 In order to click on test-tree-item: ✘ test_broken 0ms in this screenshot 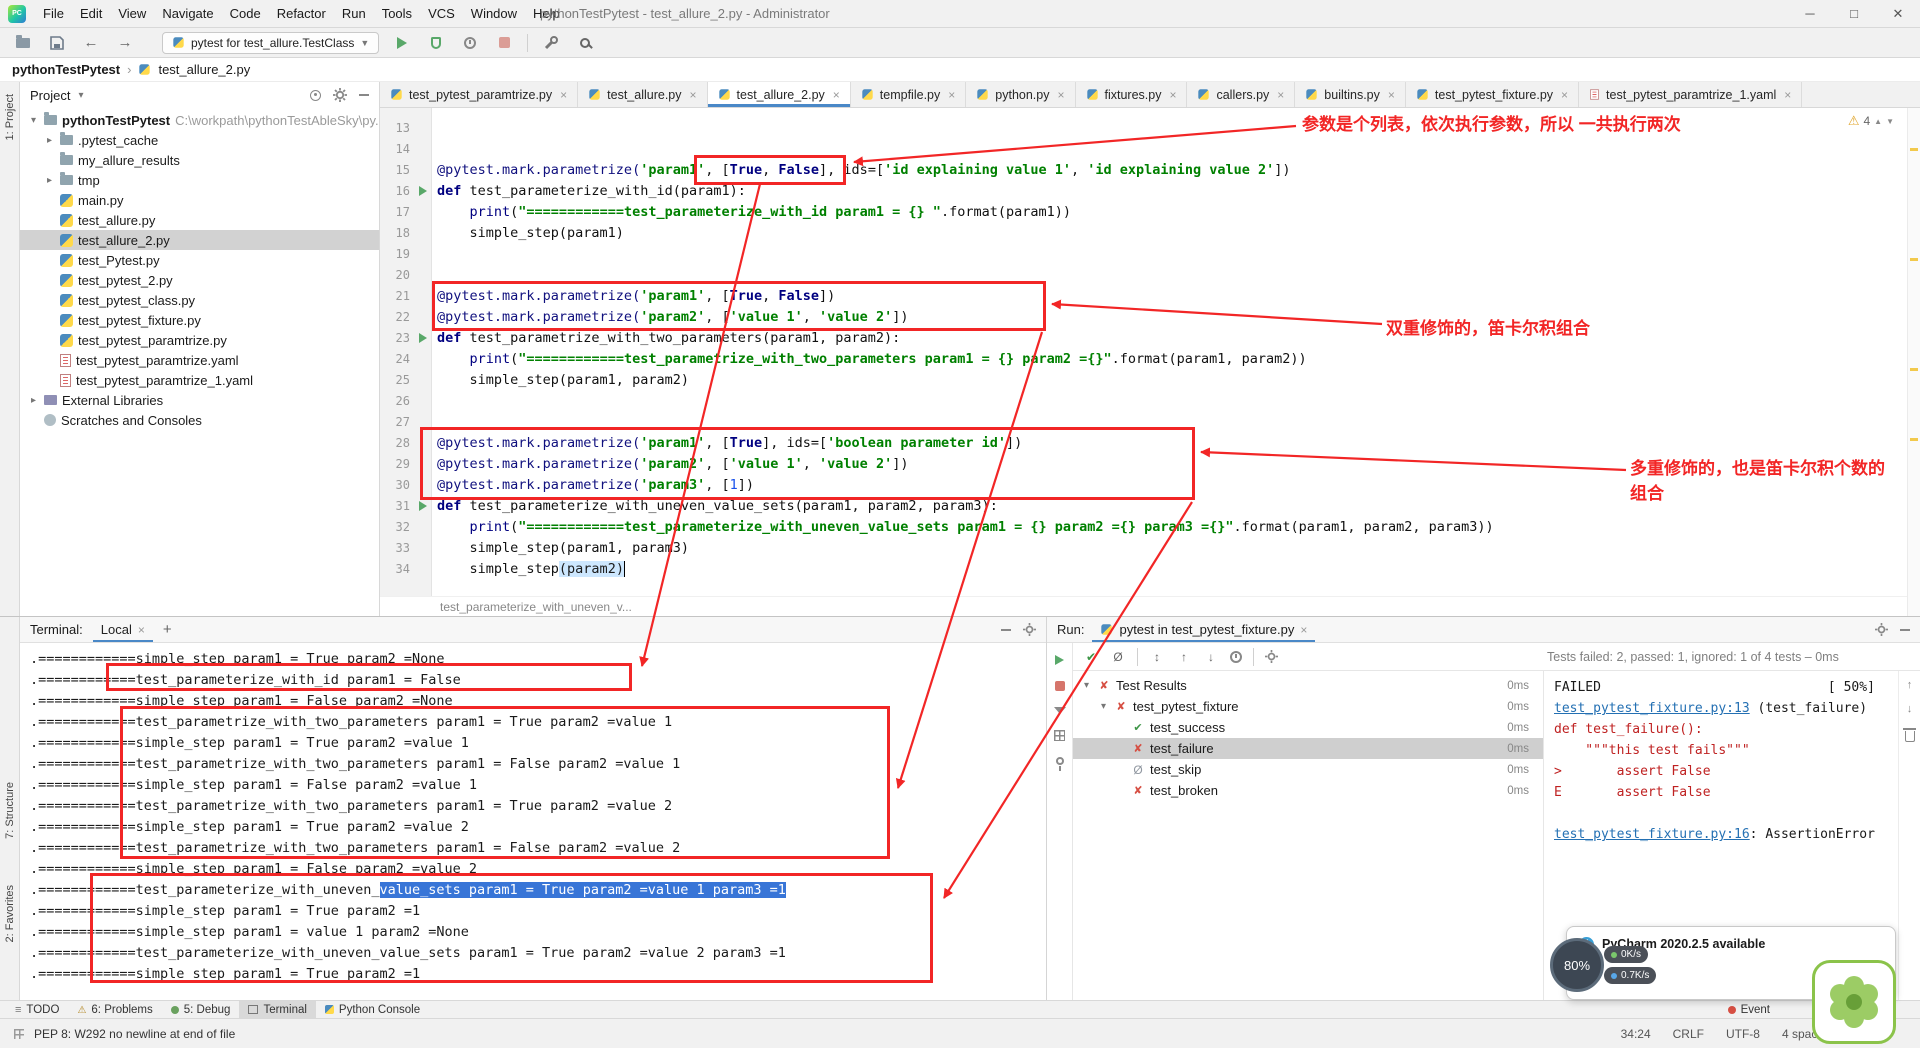, I will do `click(1308, 790)`.